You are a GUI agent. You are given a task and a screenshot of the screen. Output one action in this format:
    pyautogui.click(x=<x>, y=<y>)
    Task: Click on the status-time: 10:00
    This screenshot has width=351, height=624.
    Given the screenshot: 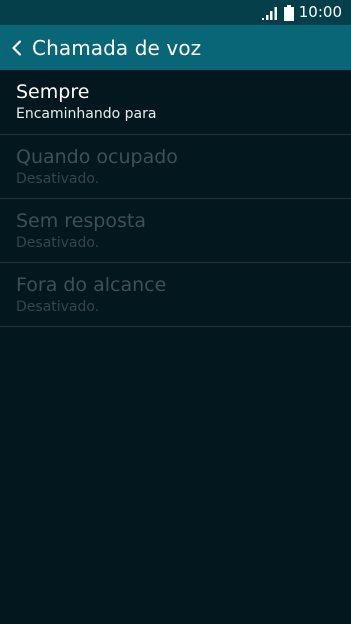 What is the action you would take?
    pyautogui.click(x=320, y=12)
    